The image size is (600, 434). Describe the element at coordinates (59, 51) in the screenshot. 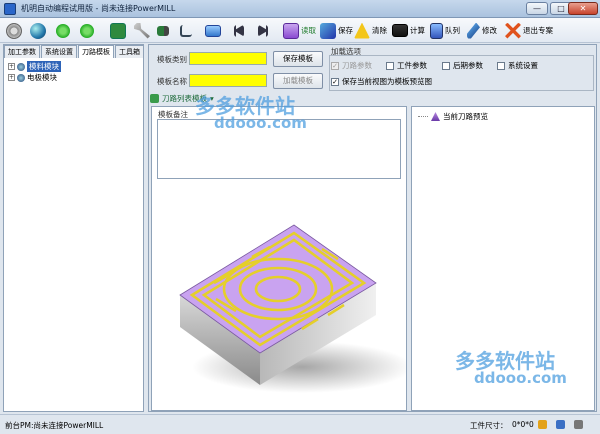

I see `tab-system-settings: 系统设置` at that location.